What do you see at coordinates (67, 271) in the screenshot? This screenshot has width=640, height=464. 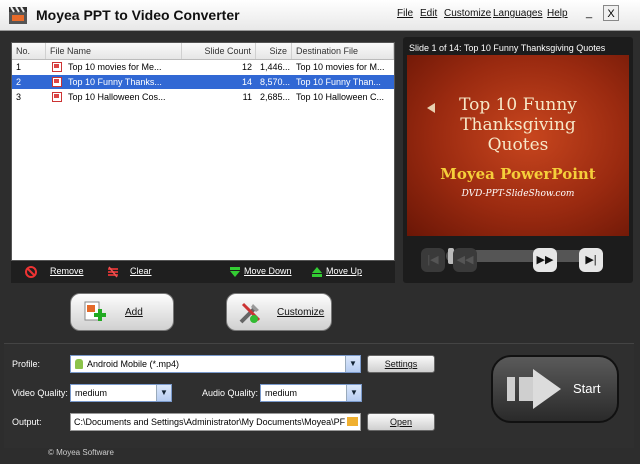 I see `remove-button: Remove` at bounding box center [67, 271].